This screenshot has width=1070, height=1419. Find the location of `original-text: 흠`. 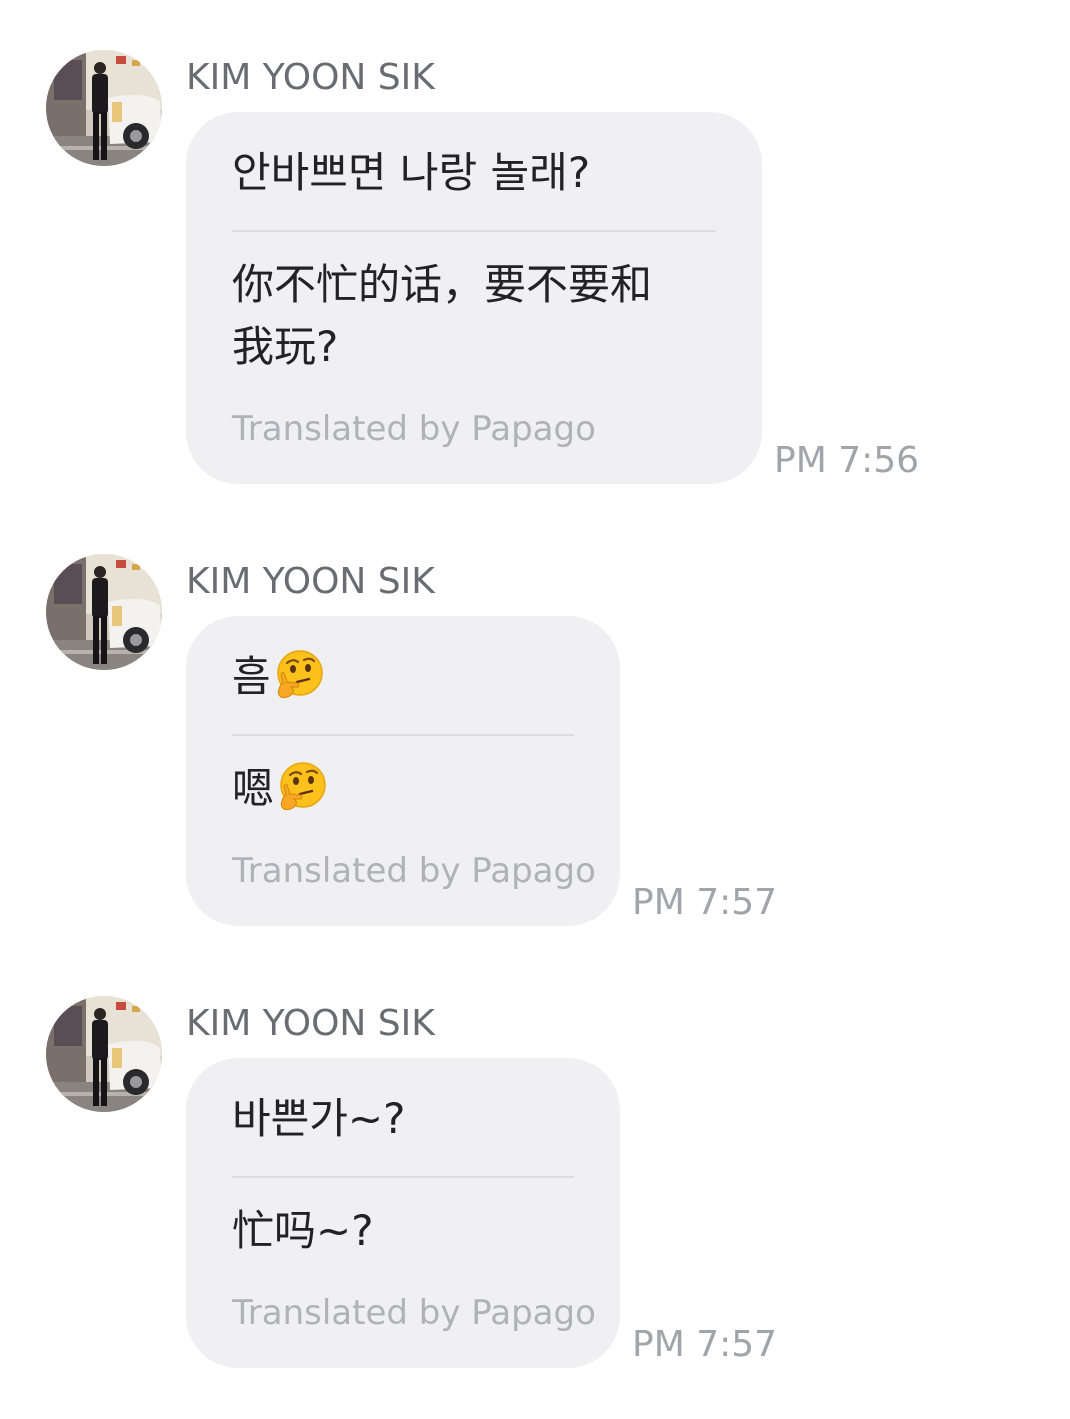

original-text: 흠 is located at coordinates (251, 676).